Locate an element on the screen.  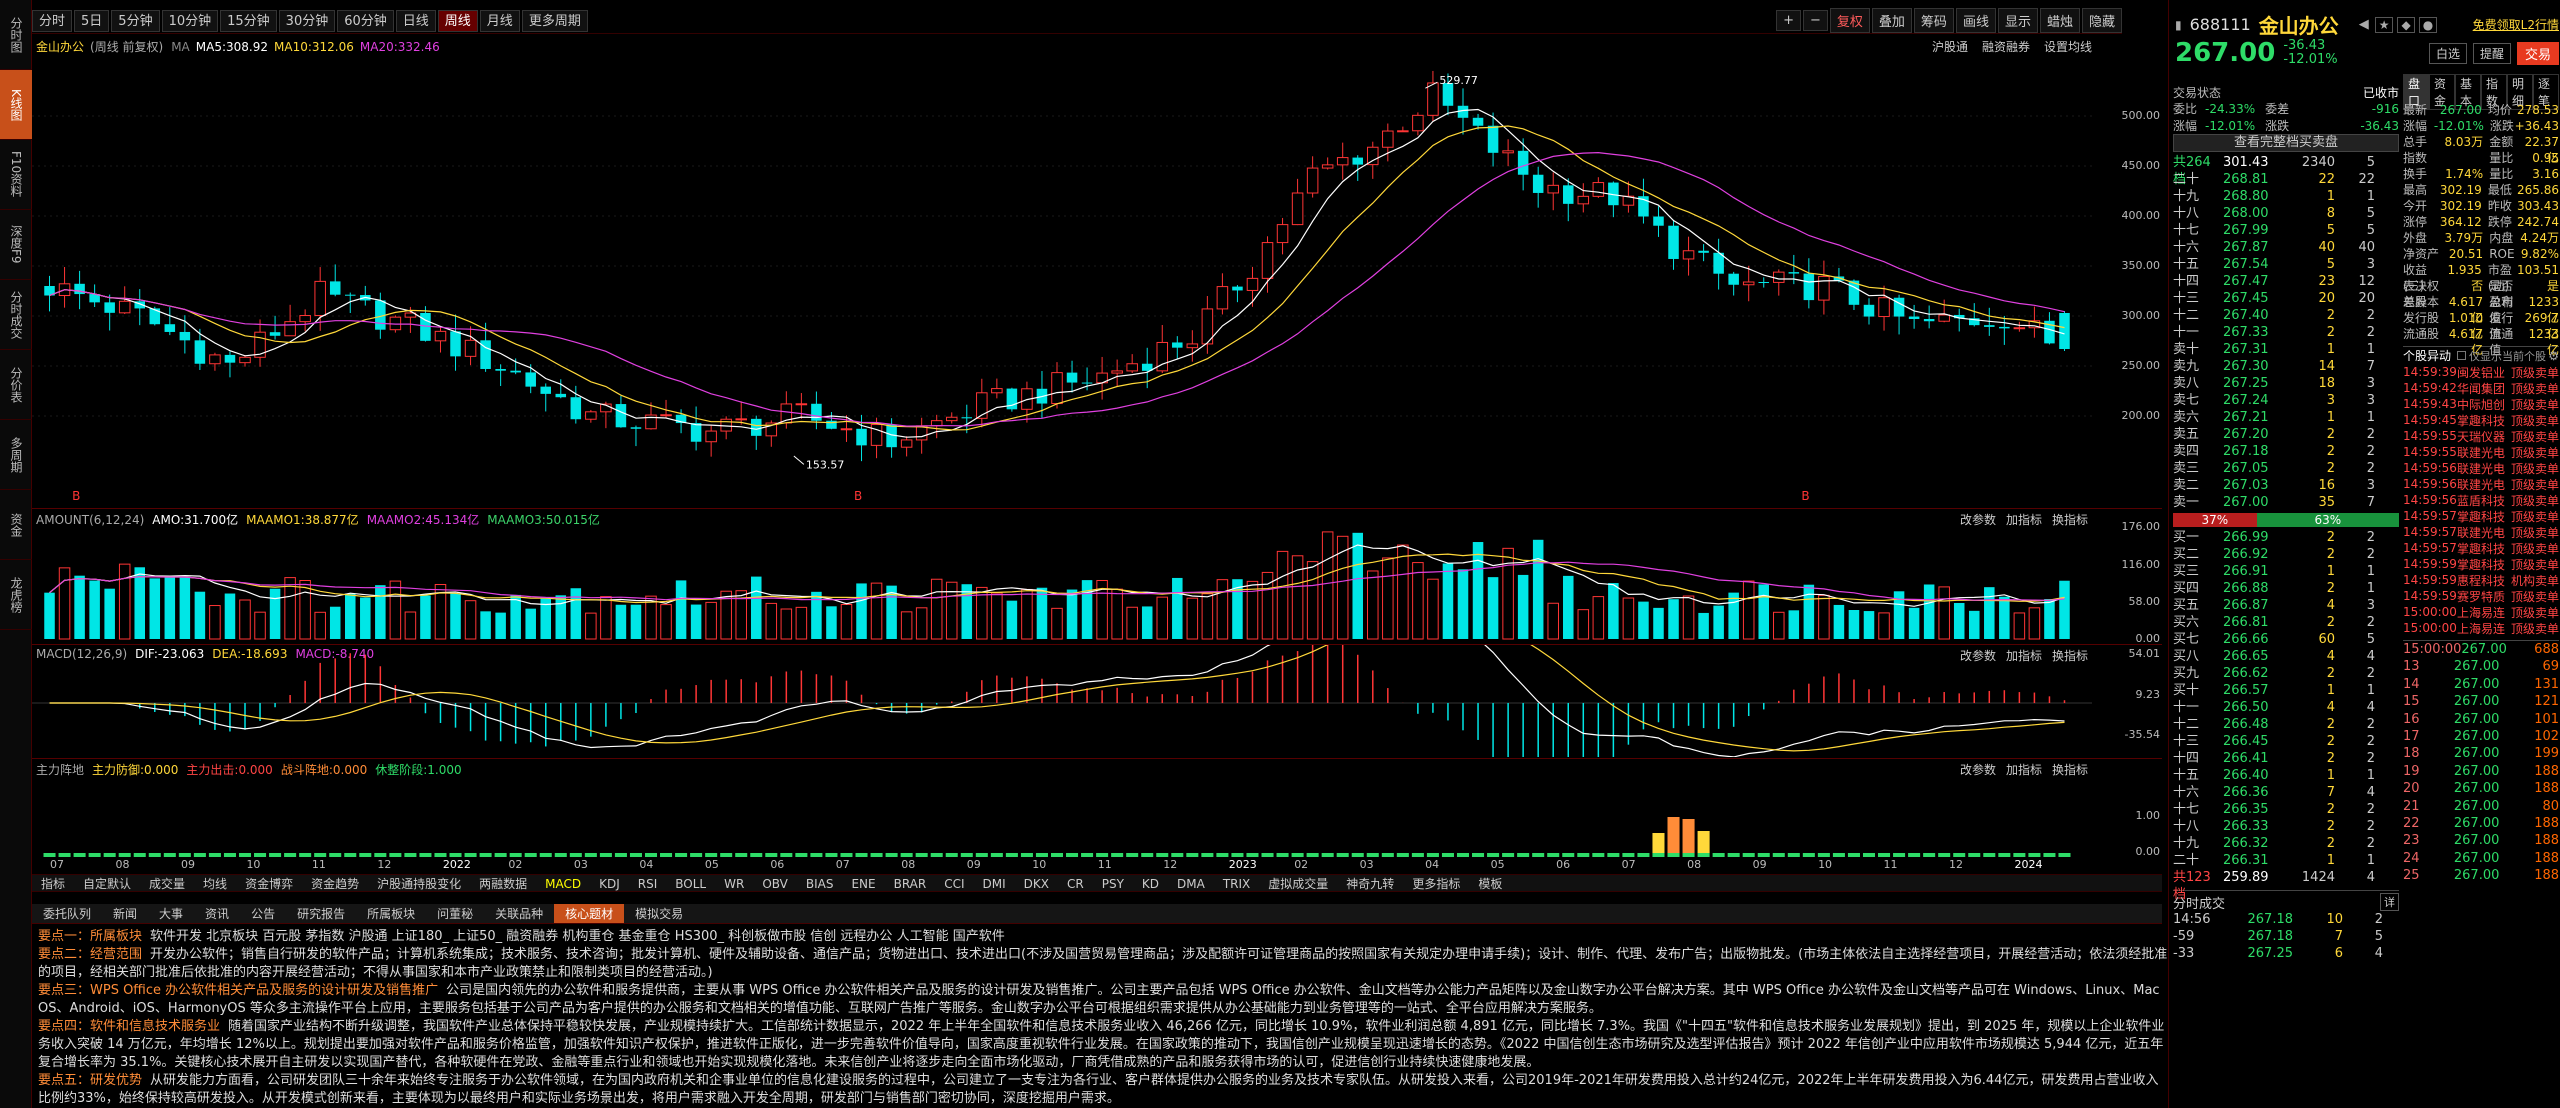
f10-tab-5: 研究报告 is located at coordinates (321, 913).